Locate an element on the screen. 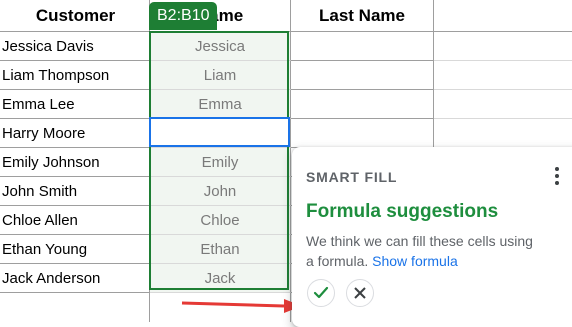 The image size is (572, 327). customer-cell: Harry Moore is located at coordinates (75, 133).